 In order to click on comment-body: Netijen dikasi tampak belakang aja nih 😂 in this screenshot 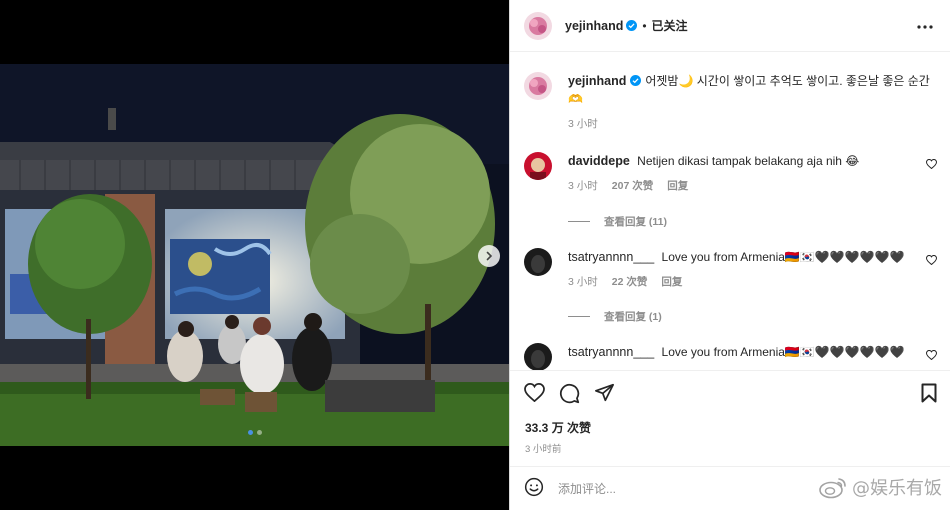, I will do `click(748, 161)`.